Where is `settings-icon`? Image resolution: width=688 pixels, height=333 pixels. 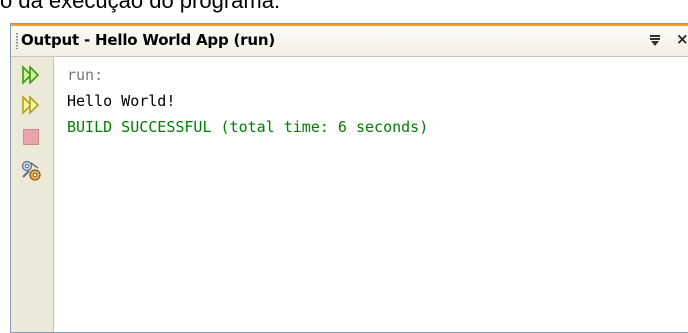
settings-icon is located at coordinates (31, 171).